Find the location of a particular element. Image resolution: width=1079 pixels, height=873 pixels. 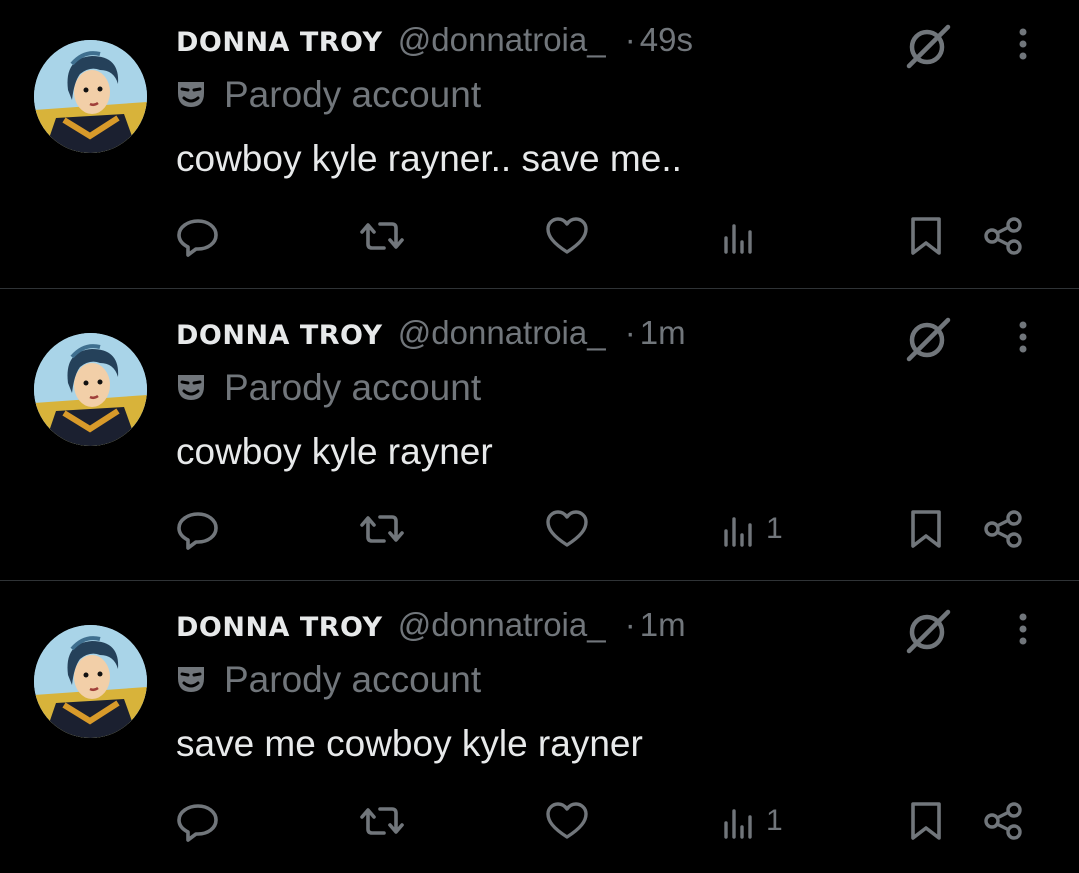

tweet-header: DONNA TROY @donnatroia_ · 49s is located at coordinates (434, 41).